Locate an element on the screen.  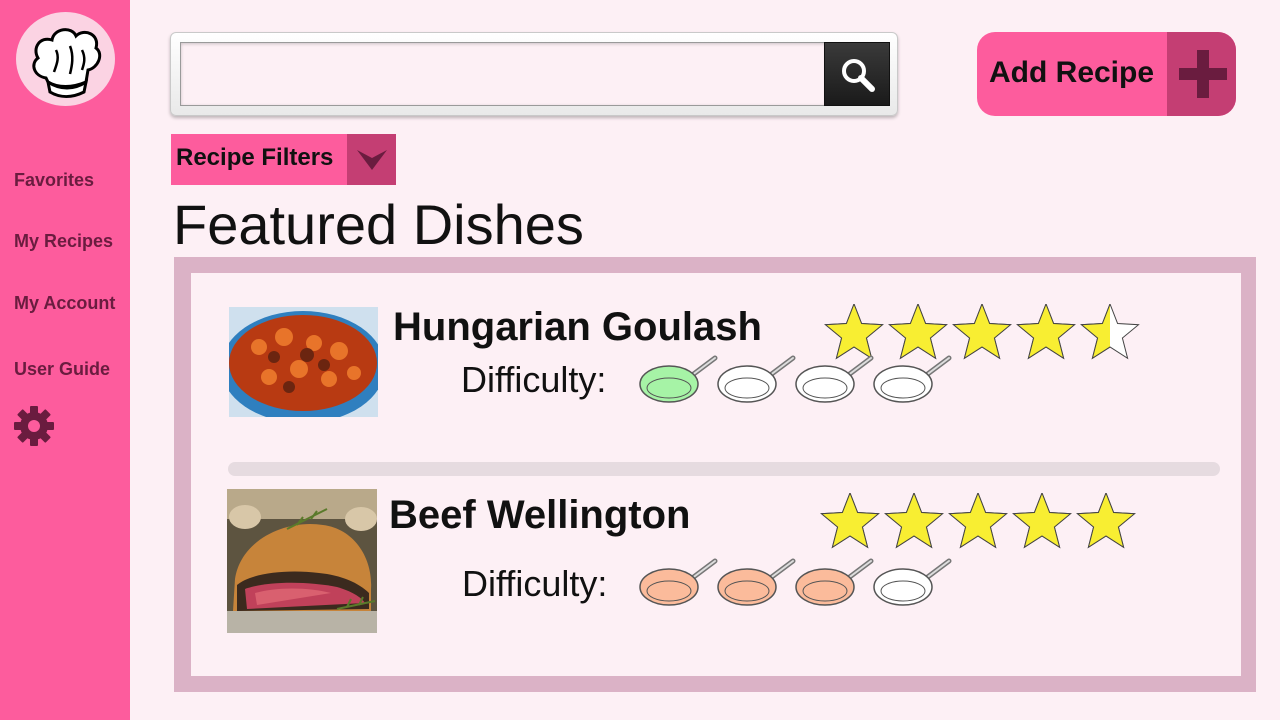
dish-name: Beef Wellington is located at coordinates (539, 515).